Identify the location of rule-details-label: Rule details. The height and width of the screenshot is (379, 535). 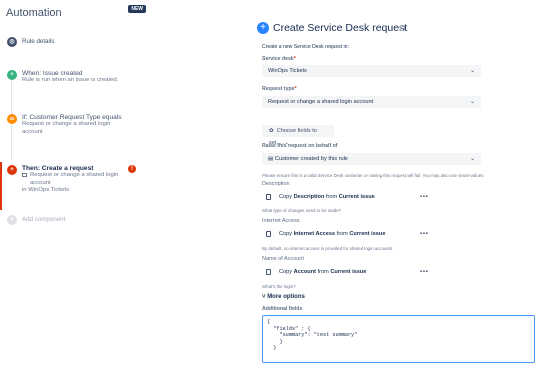
(38, 41).